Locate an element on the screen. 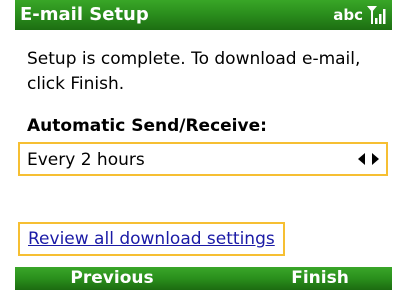 The image size is (403, 290). send-receive-label: Automatic Send/Receive: is located at coordinates (147, 126).